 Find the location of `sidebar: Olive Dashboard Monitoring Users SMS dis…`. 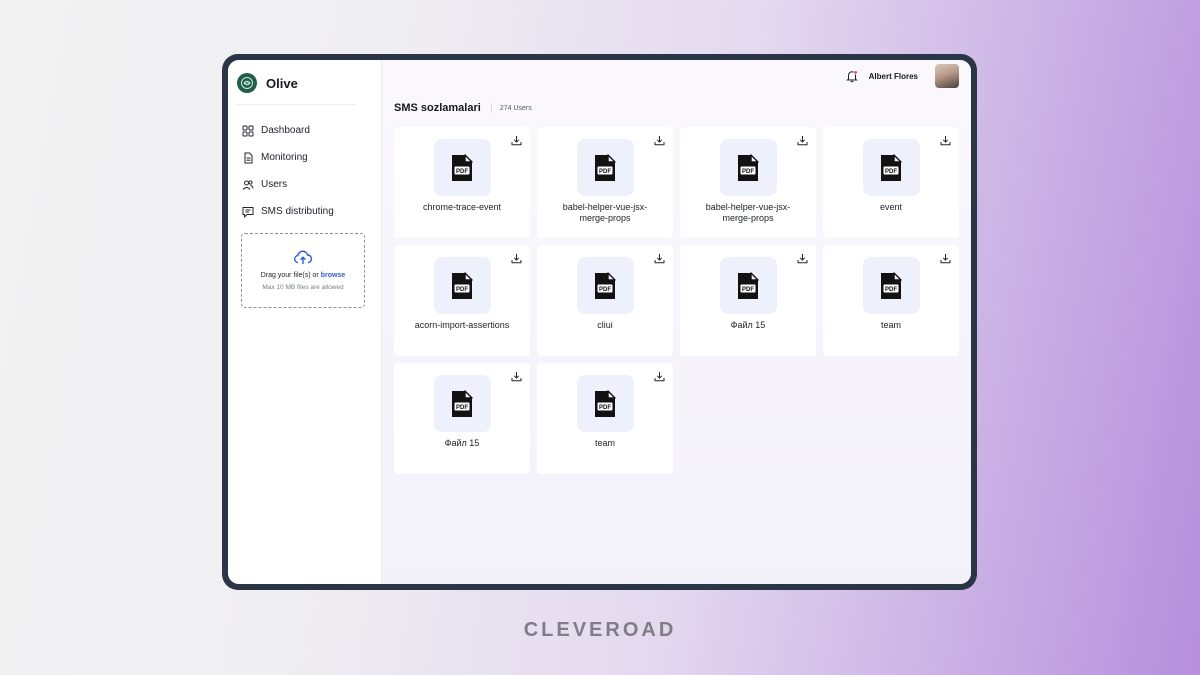

sidebar: Olive Dashboard Monitoring Users SMS dis… is located at coordinates (305, 322).